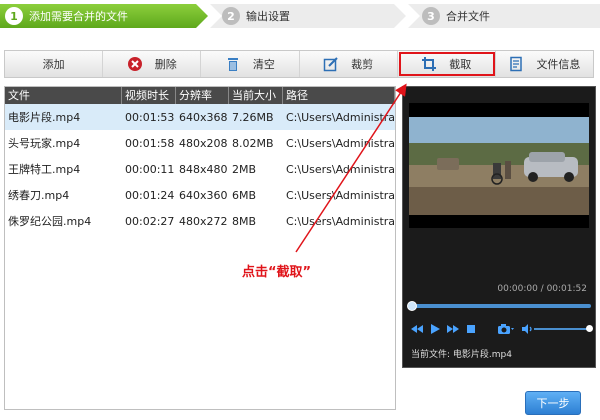  What do you see at coordinates (351, 168) in the screenshot?
I see `annotation-arrow` at bounding box center [351, 168].